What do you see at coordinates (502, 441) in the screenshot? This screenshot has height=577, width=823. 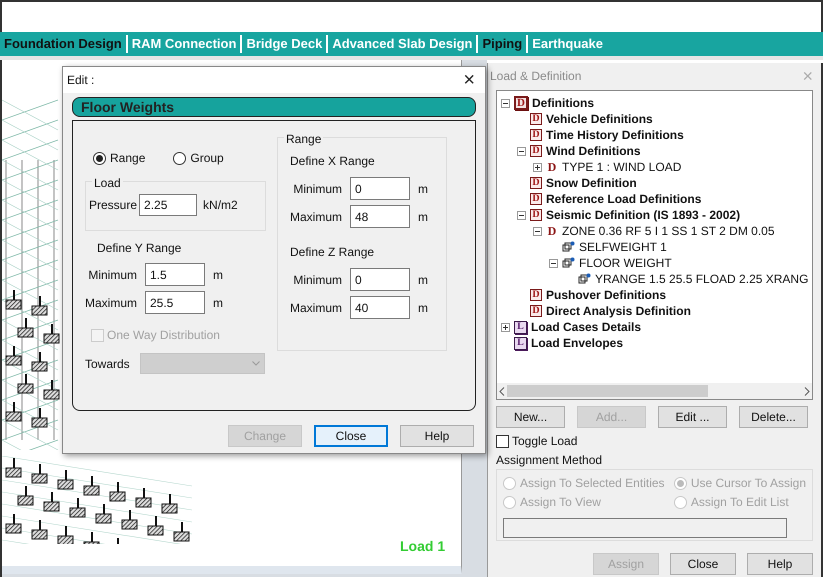 I see `checkbox` at bounding box center [502, 441].